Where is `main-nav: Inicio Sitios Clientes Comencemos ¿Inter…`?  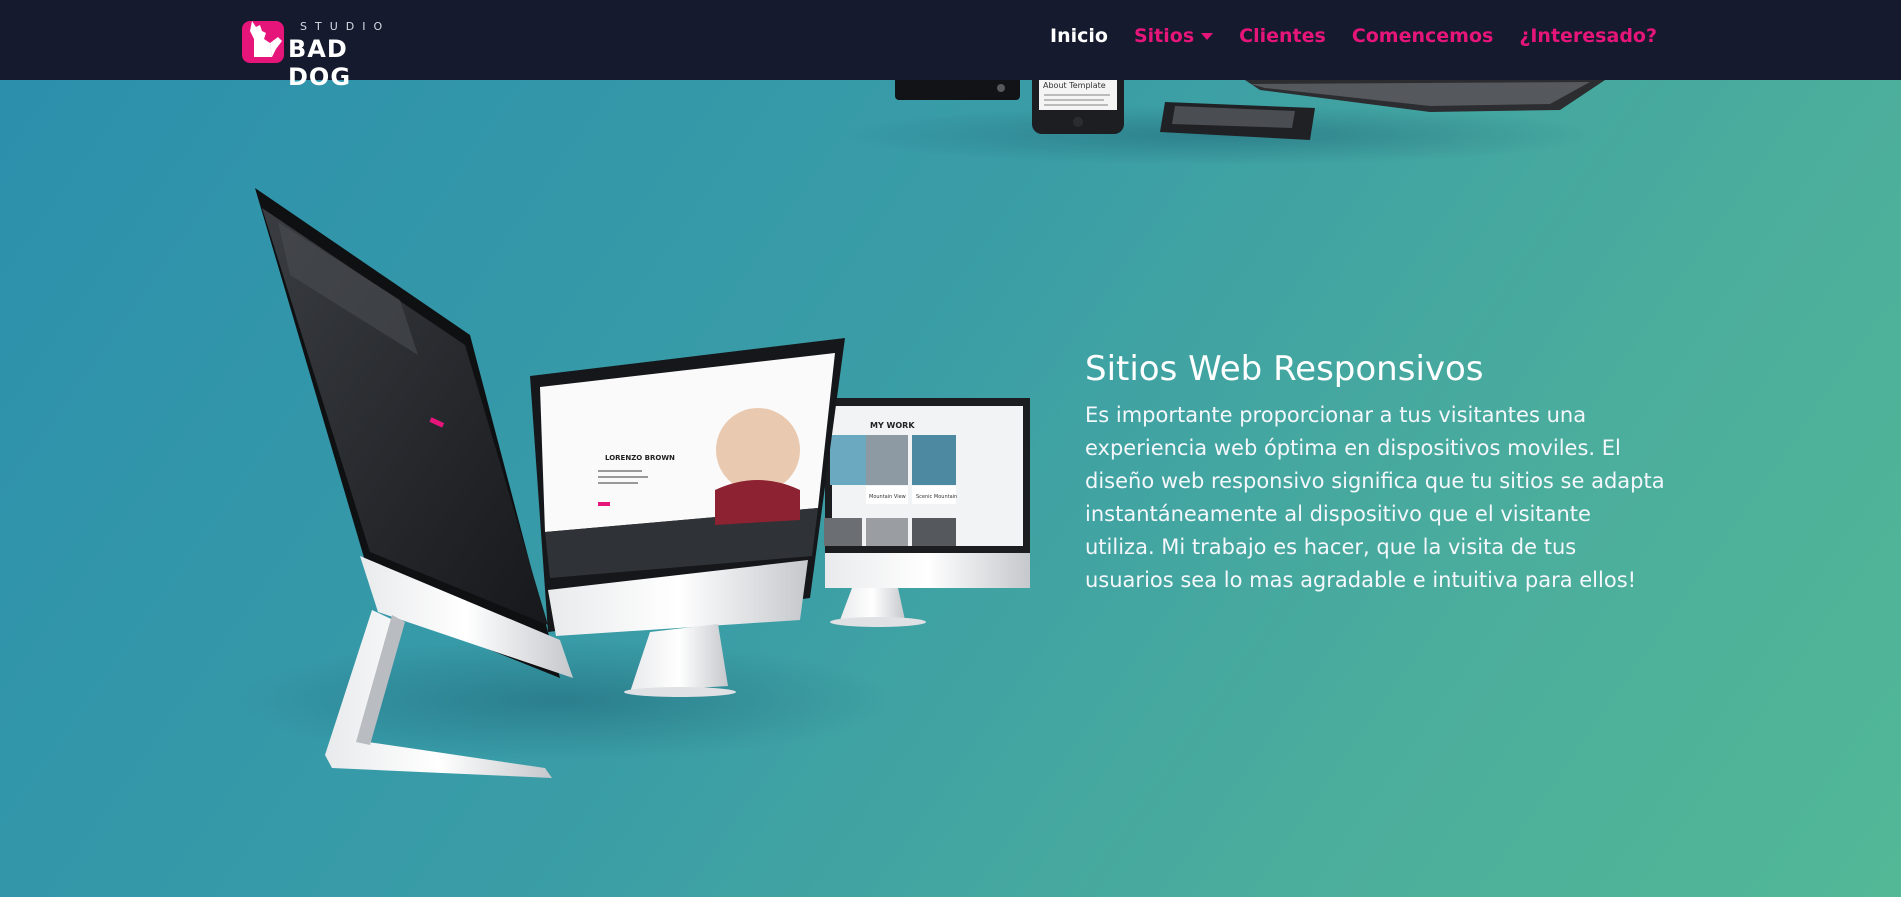
main-nav: Inicio Sitios Clientes Comencemos ¿Inter… is located at coordinates (1353, 36).